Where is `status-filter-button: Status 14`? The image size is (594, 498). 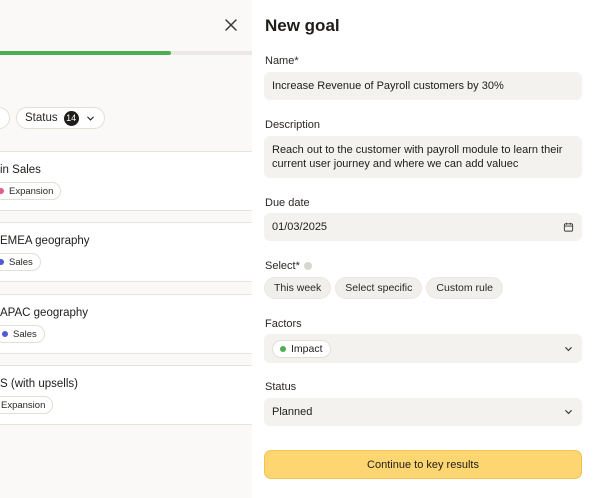
status-filter-button: Status 14 is located at coordinates (60, 118).